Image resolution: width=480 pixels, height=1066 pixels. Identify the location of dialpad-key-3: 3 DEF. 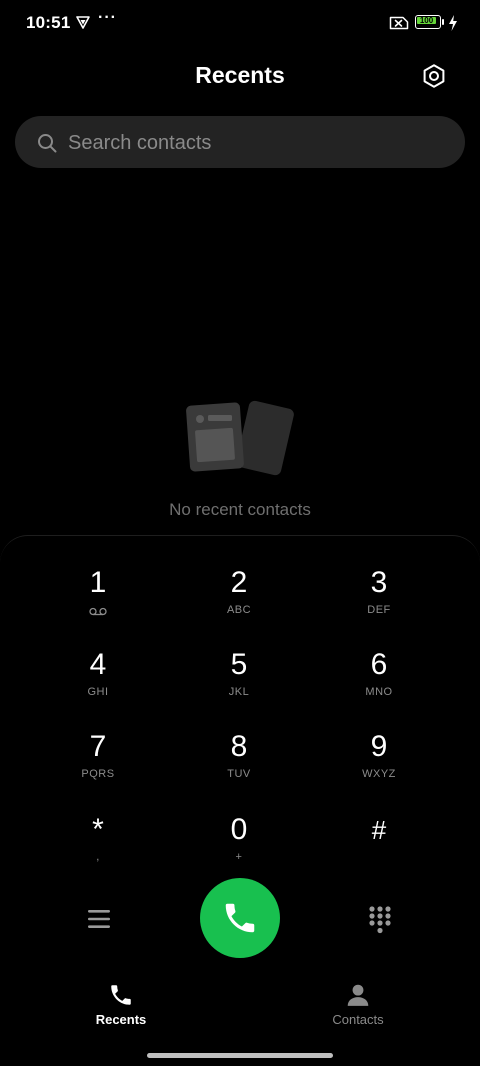
(379, 600).